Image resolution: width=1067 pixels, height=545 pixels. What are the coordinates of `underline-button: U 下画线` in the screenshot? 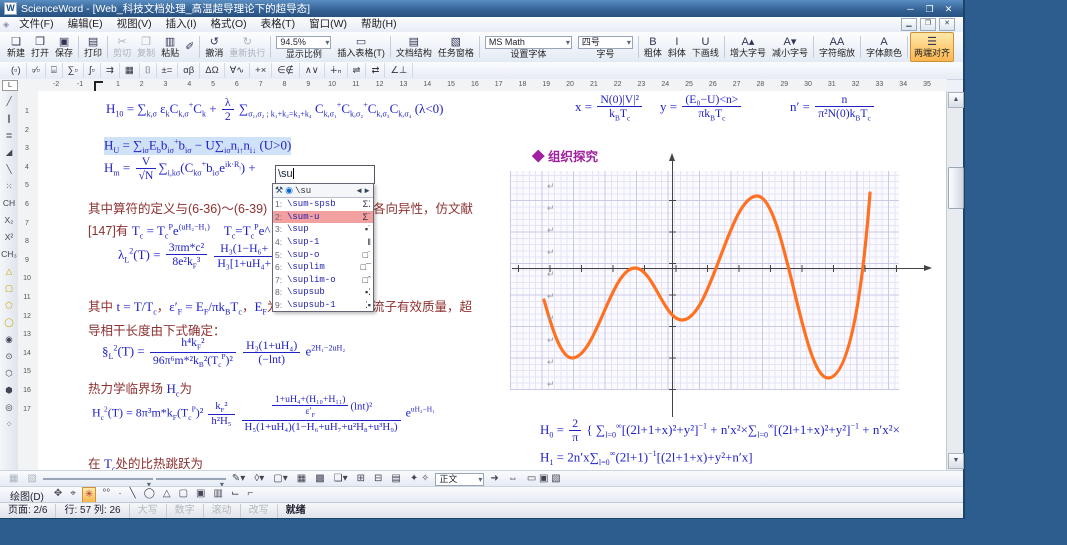 It's located at (705, 47).